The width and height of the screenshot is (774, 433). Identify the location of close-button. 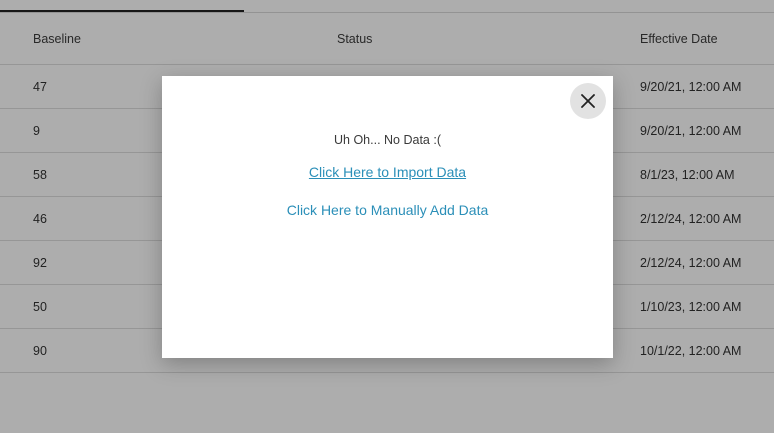
(588, 101).